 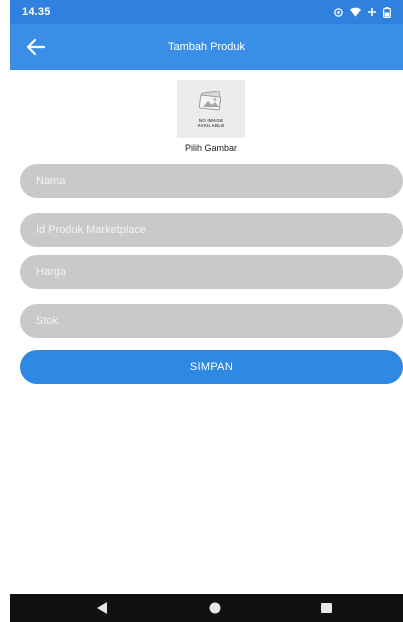 What do you see at coordinates (211, 367) in the screenshot?
I see `save-button: SIMPAN` at bounding box center [211, 367].